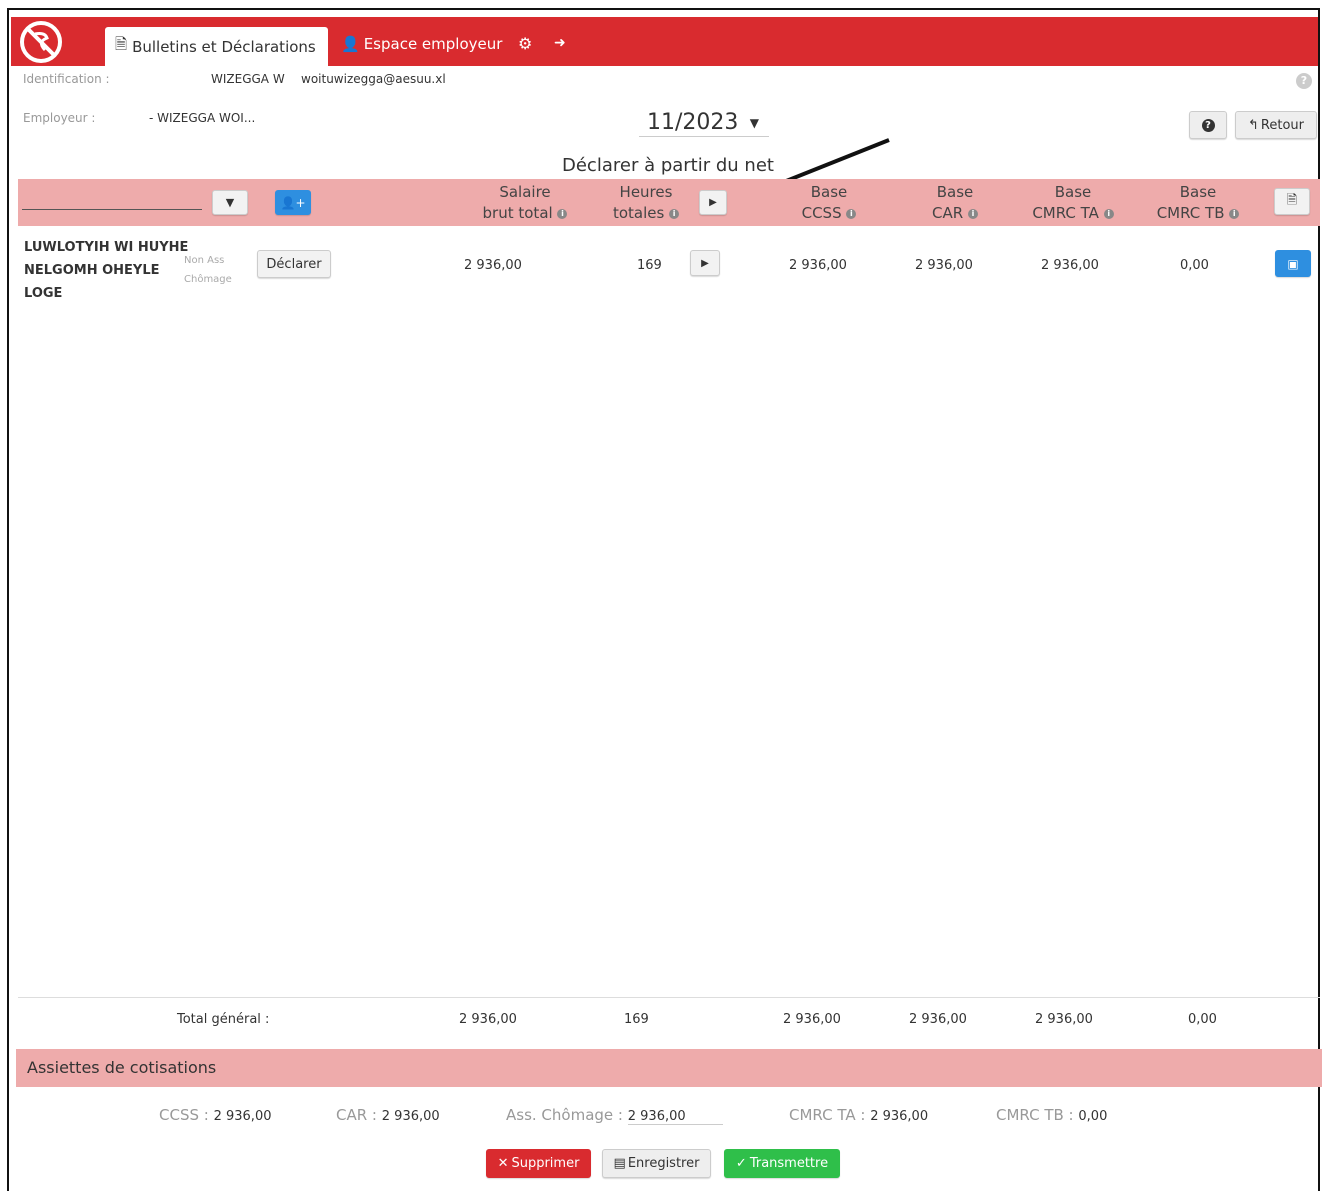 The image size is (1327, 1191). Describe the element at coordinates (356, 1115) in the screenshot. I see `assiette-label: CAR :` at that location.